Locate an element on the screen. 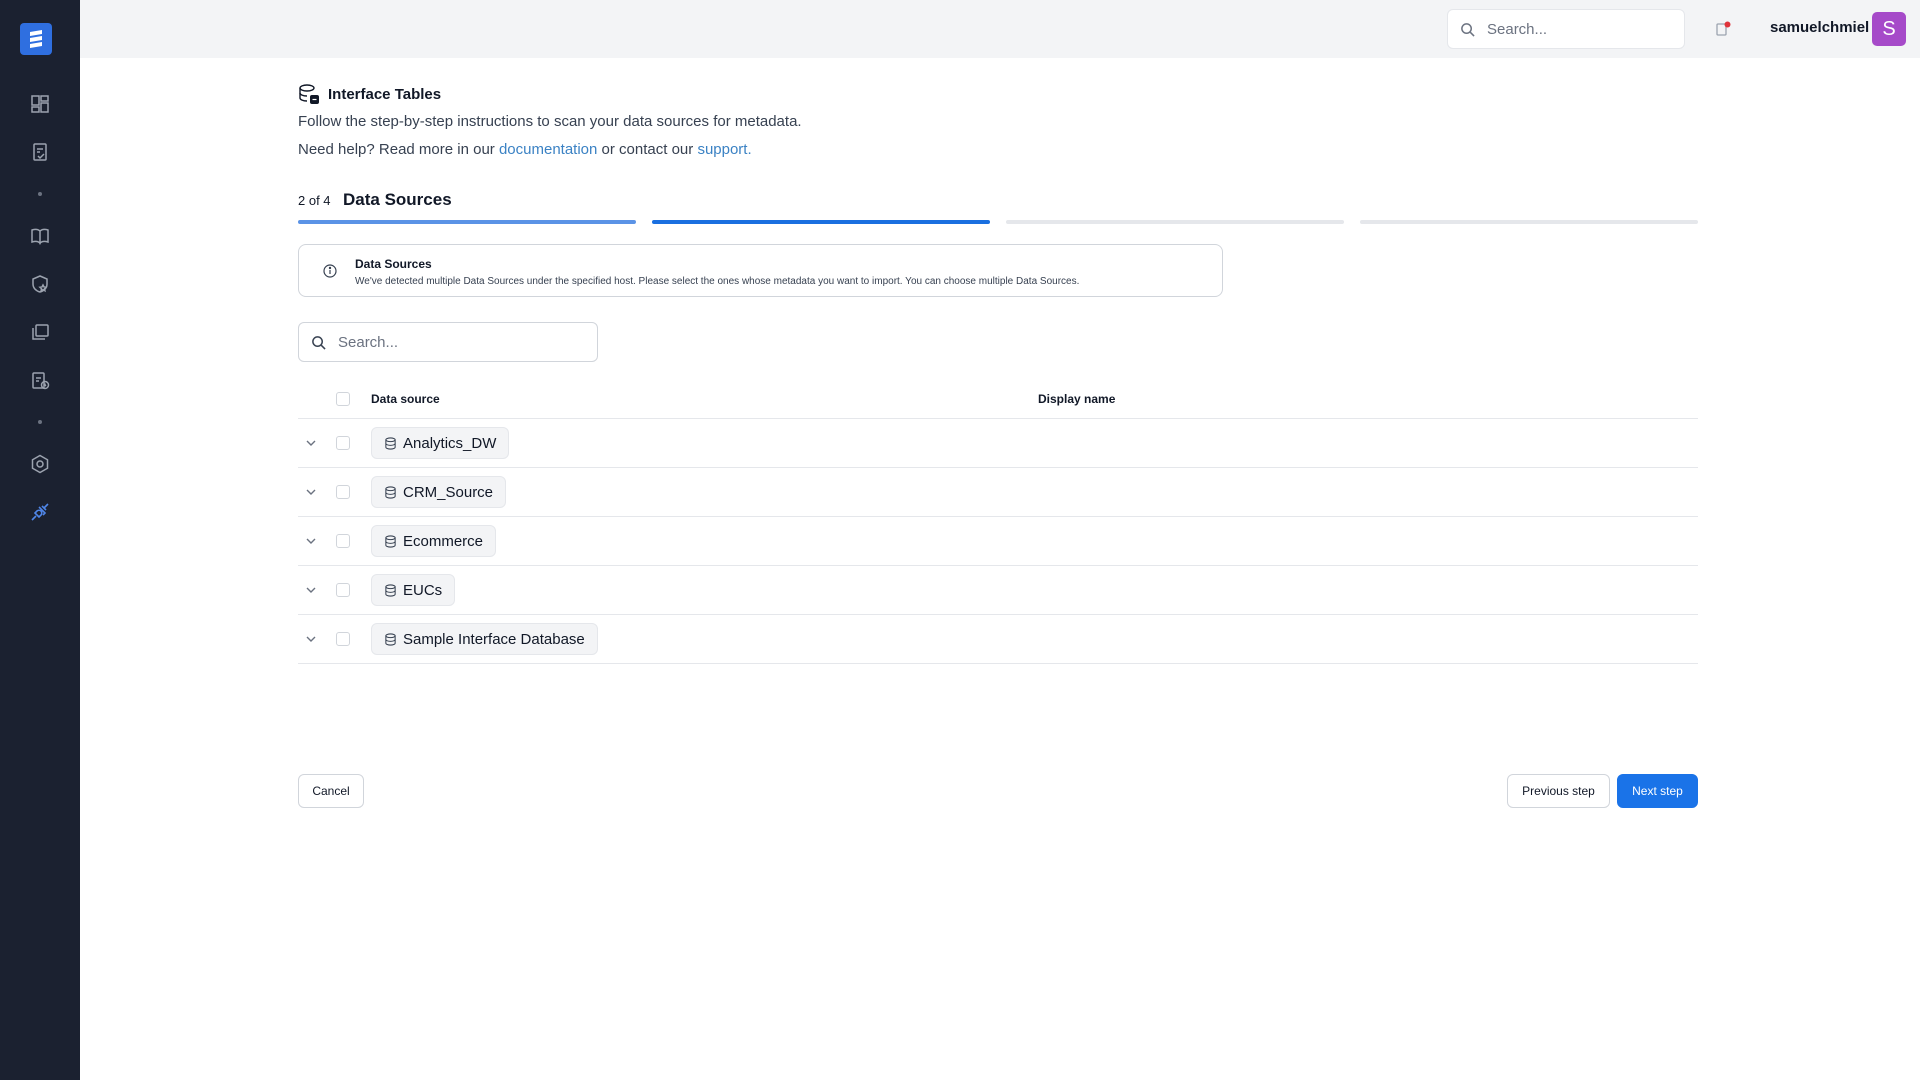 The image size is (1920, 1080). column-header-data-source: Data source is located at coordinates (405, 399).